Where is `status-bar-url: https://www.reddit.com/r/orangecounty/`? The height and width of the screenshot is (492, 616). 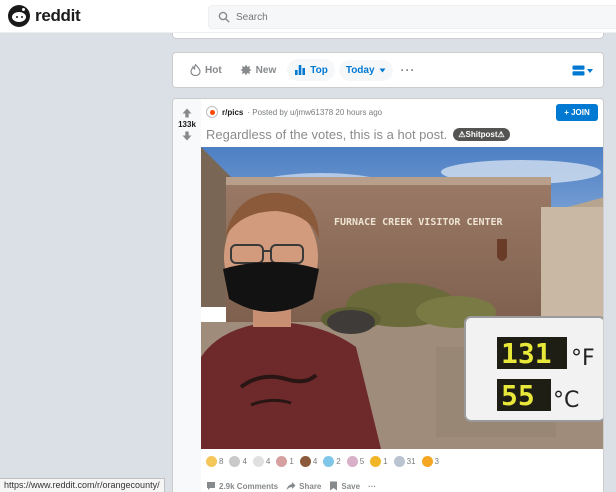
status-bar-url: https://www.reddit.com/r/orangecounty/ is located at coordinates (82, 485).